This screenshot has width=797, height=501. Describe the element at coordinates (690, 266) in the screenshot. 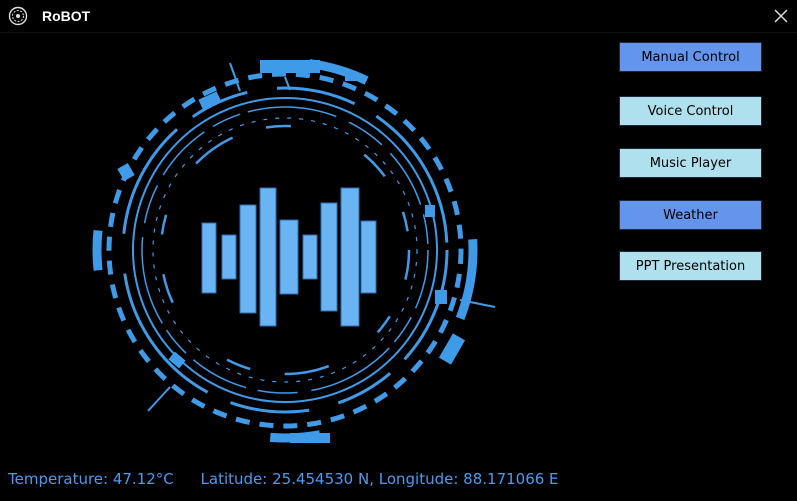

I see `ppt-presentation-button: PPT Presentation` at that location.